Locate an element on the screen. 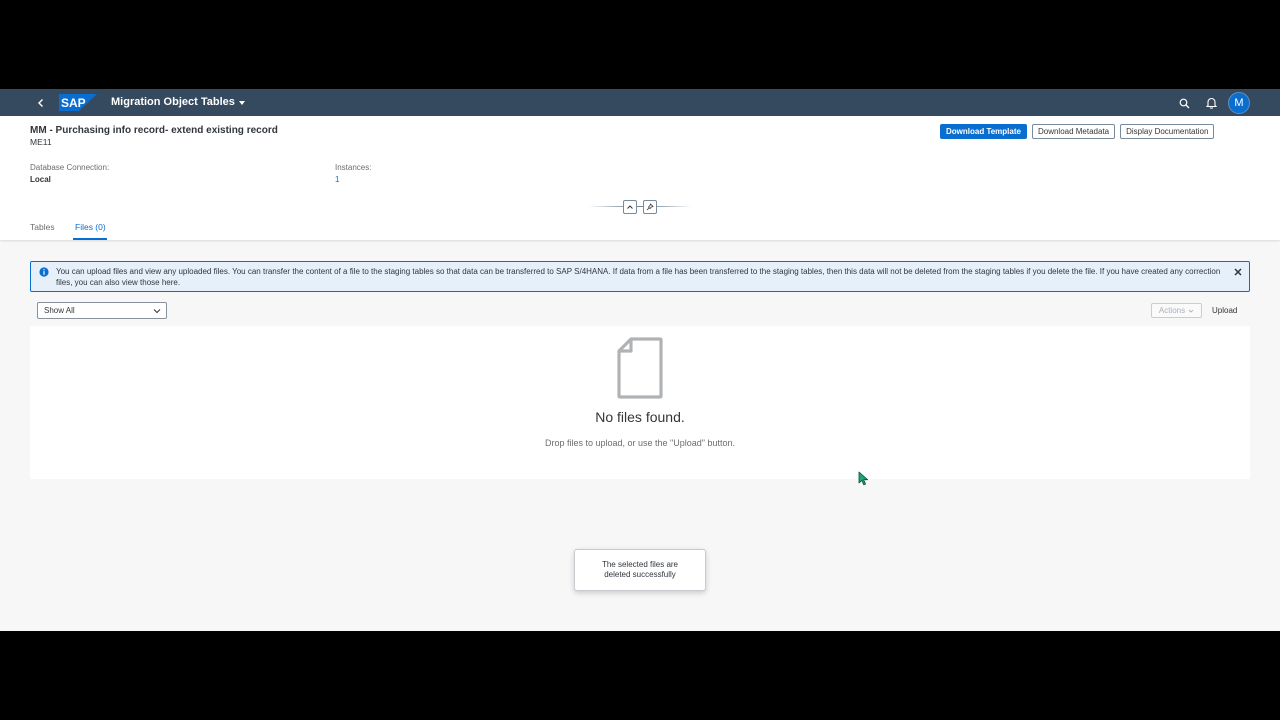 This screenshot has width=1280, height=720. app-title-menu: Migration Object Tables is located at coordinates (178, 102).